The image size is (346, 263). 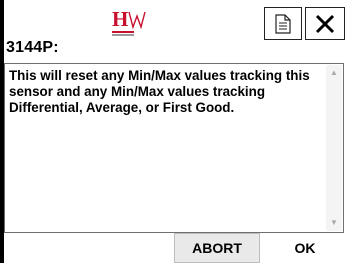 I want to click on close-icon, so click(x=325, y=23).